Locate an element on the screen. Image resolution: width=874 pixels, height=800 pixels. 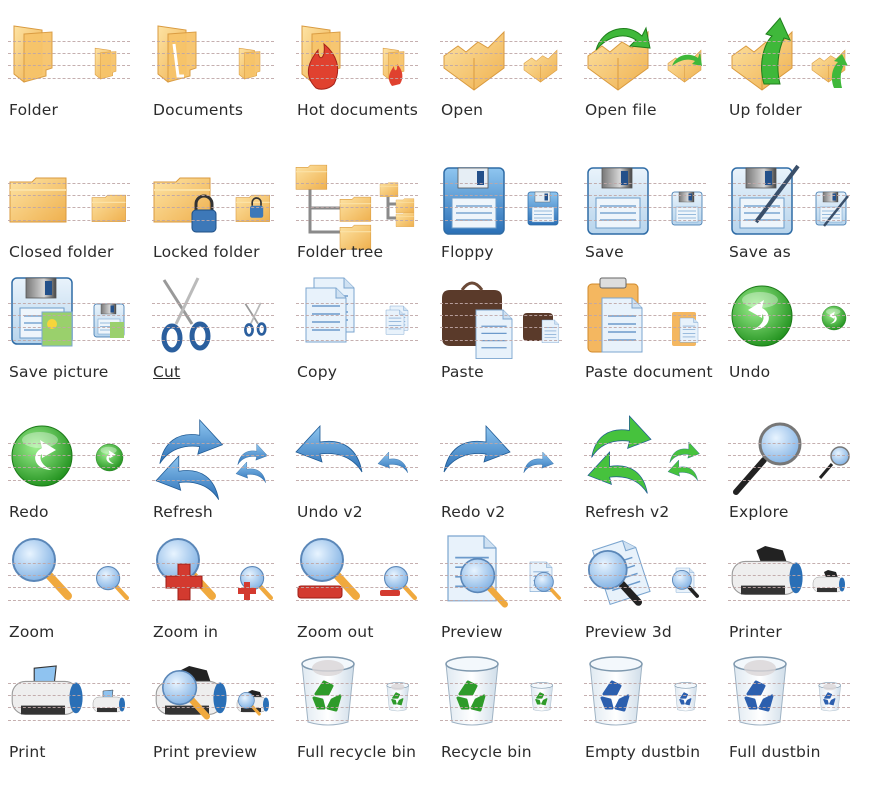
printer-icon is located at coordinates (788, 570).